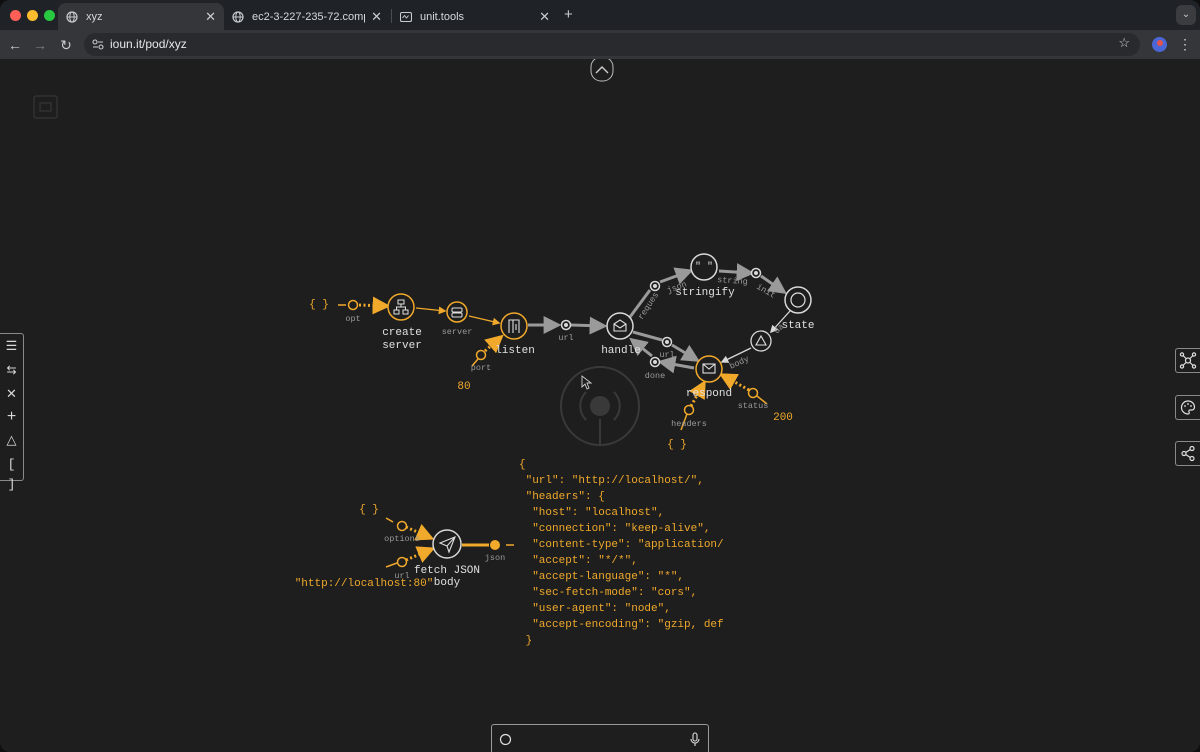 The height and width of the screenshot is (752, 1200). I want to click on mouse-cursor-icon, so click(587, 382).